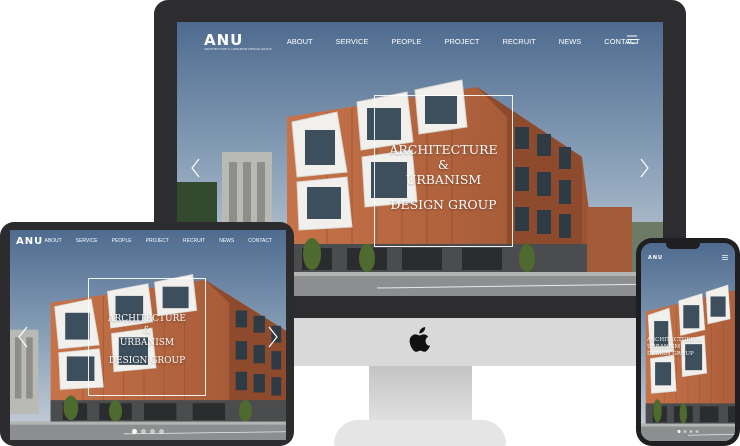  Describe the element at coordinates (245, 41) in the screenshot. I see `site-logo: ANU ARCHITECTURE & URBANISM DESIGN GROUP` at that location.